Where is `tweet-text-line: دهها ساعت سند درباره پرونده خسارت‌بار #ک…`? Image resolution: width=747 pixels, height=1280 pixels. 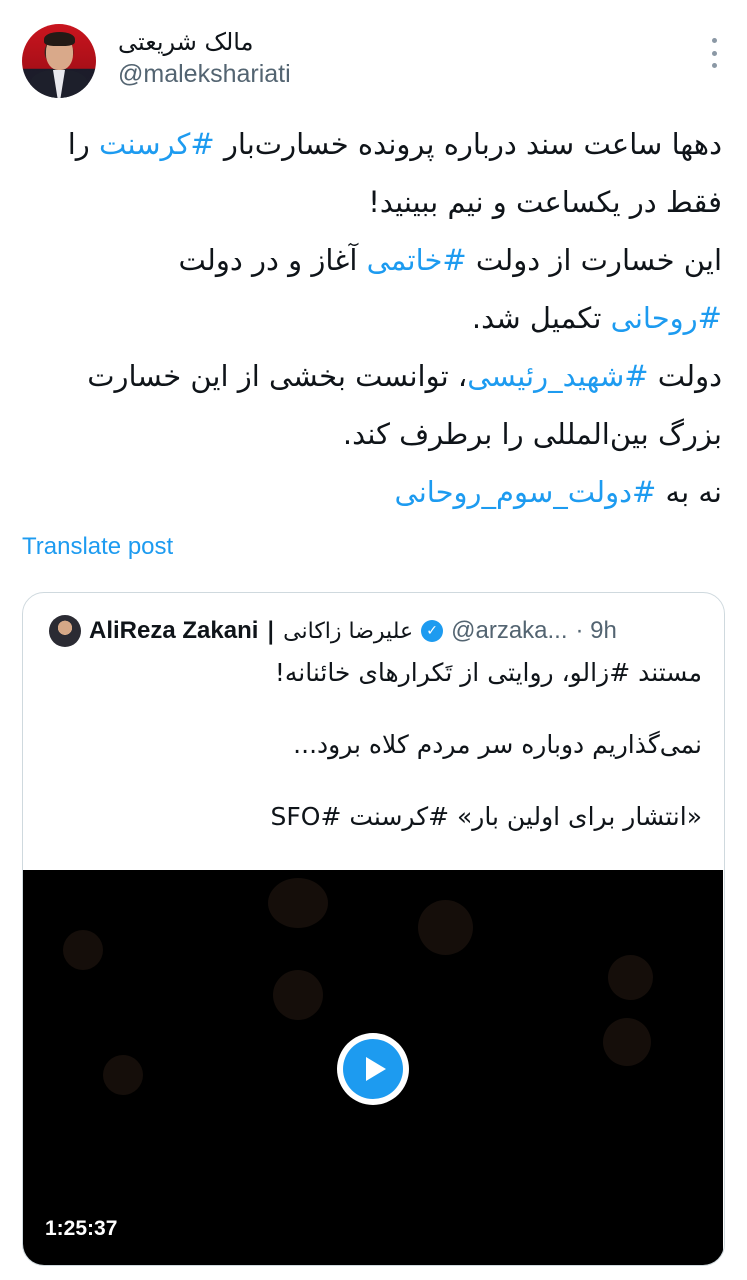
tweet-text-line: دهها ساعت سند درباره پرونده خسارت‌بار #ک… is located at coordinates (372, 144).